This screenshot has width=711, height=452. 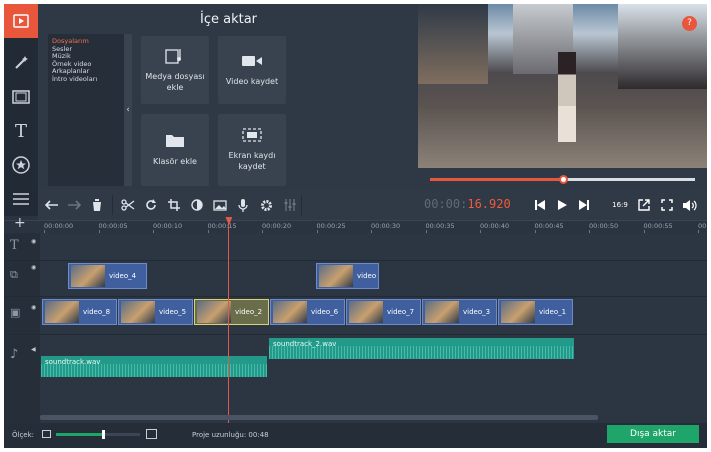 What do you see at coordinates (197, 205) in the screenshot?
I see `color-adjust-button` at bounding box center [197, 205].